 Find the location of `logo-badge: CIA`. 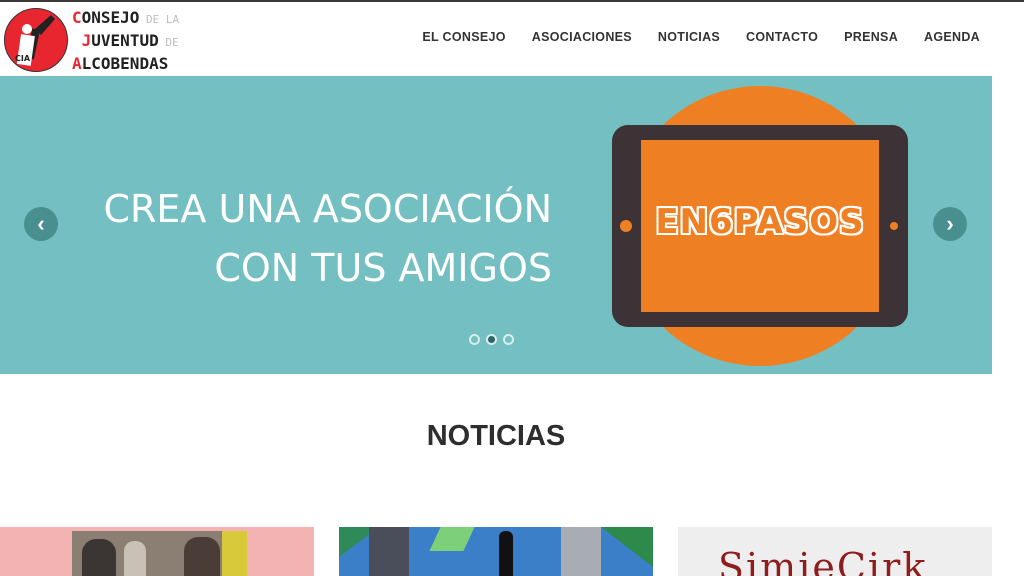

logo-badge: CIA is located at coordinates (23, 58).